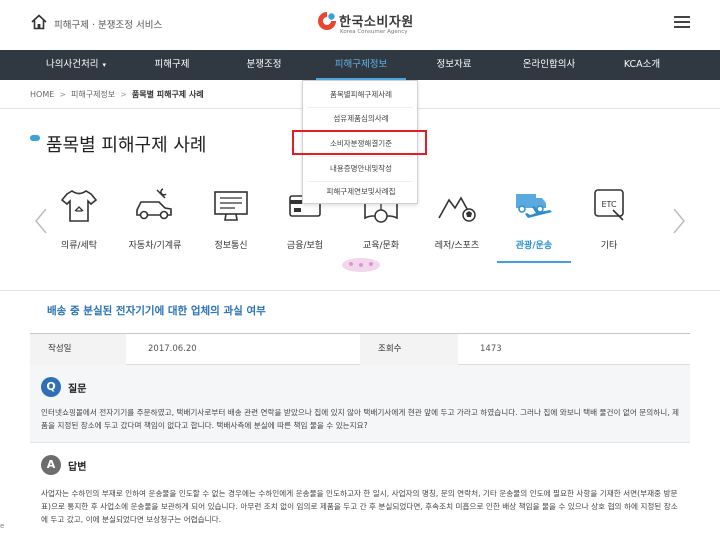  Describe the element at coordinates (361, 95) in the screenshot. I see `dropdown-item-case-by-item: 품목별피해구제사례` at that location.